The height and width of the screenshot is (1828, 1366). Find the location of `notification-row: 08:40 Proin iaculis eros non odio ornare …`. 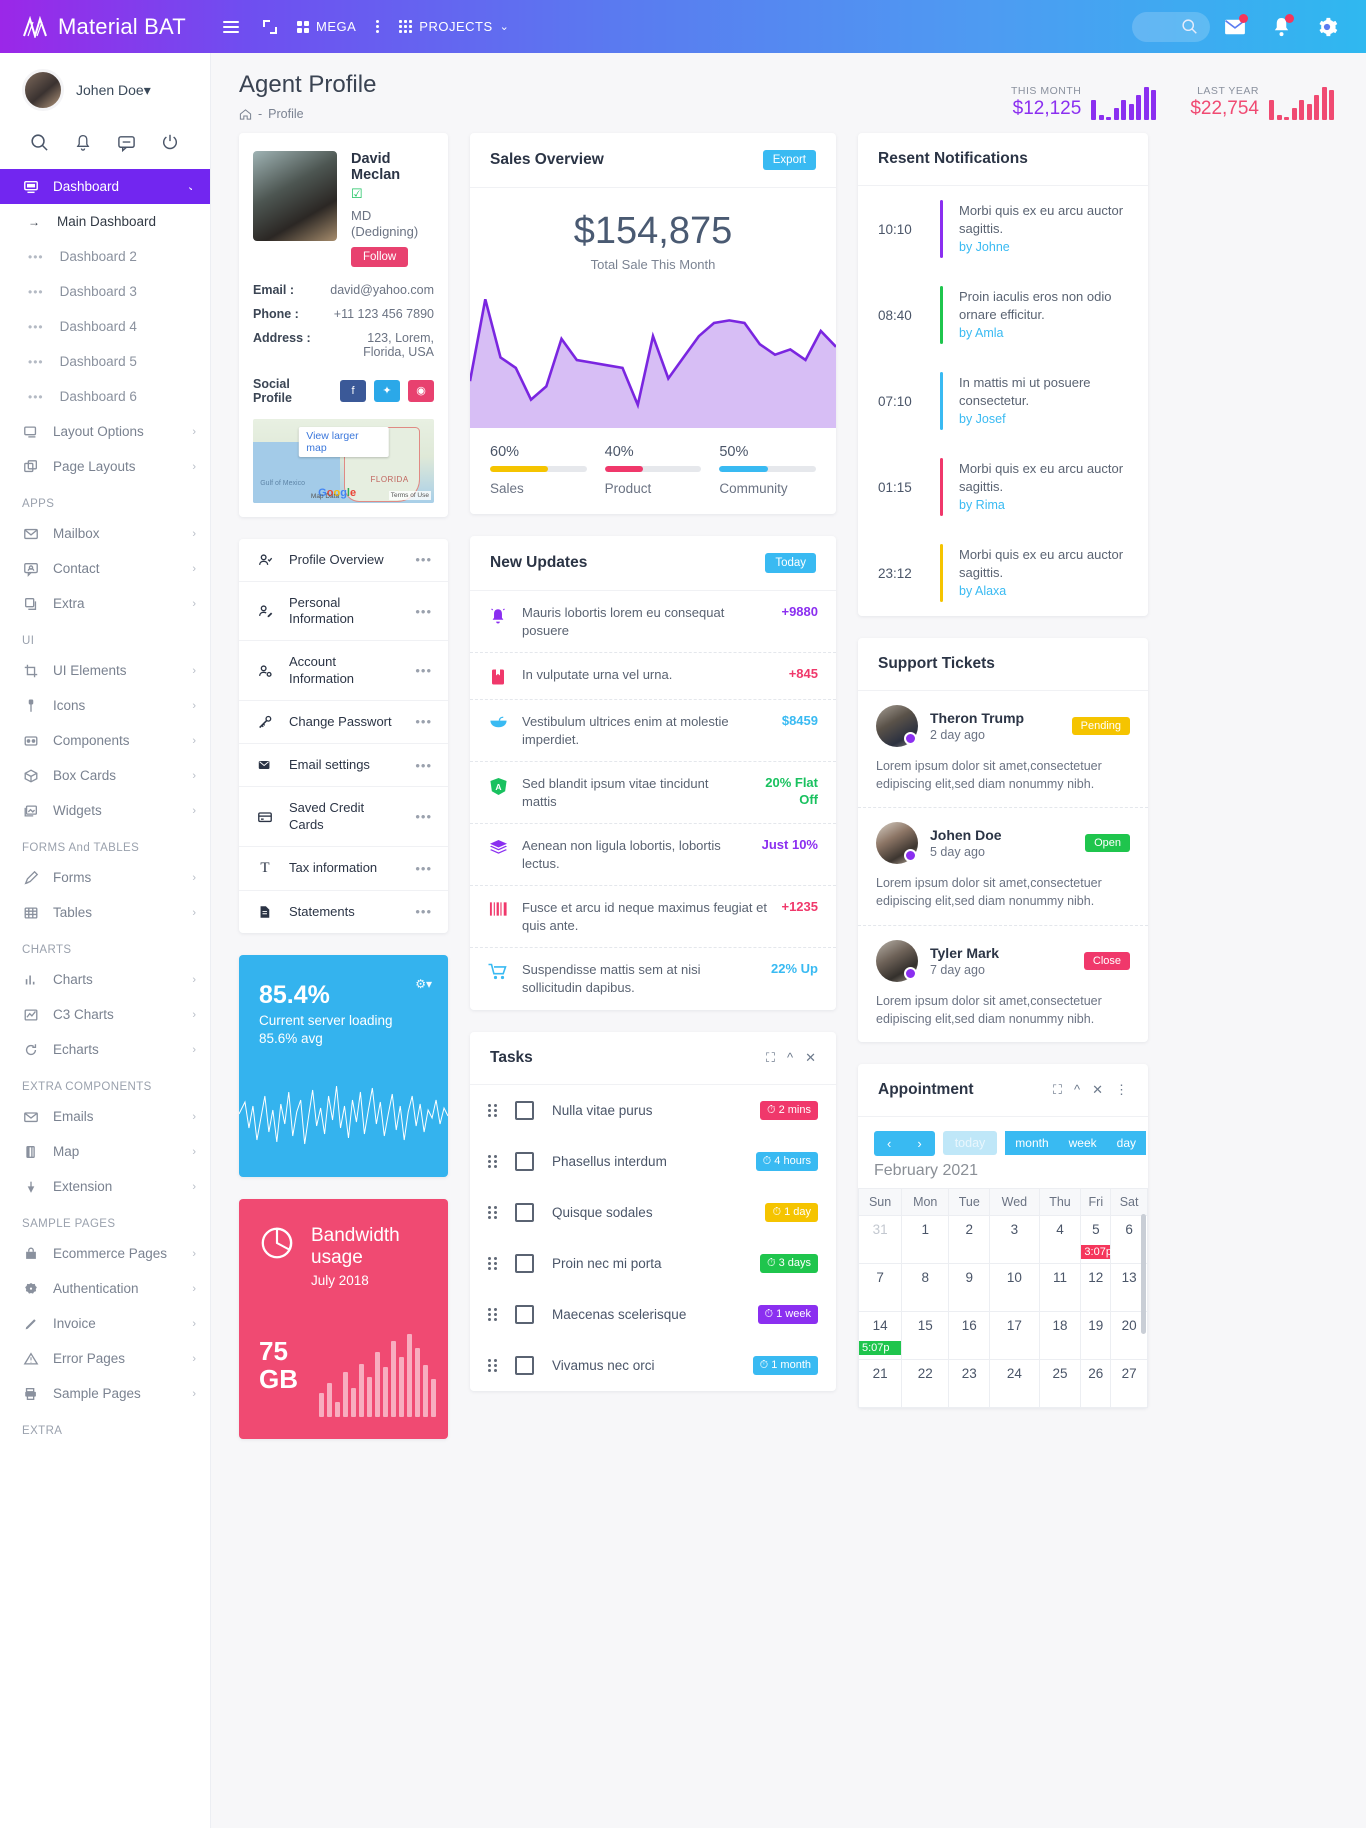

notification-row: 08:40 Proin iaculis eros non odio ornare … is located at coordinates (1003, 315).